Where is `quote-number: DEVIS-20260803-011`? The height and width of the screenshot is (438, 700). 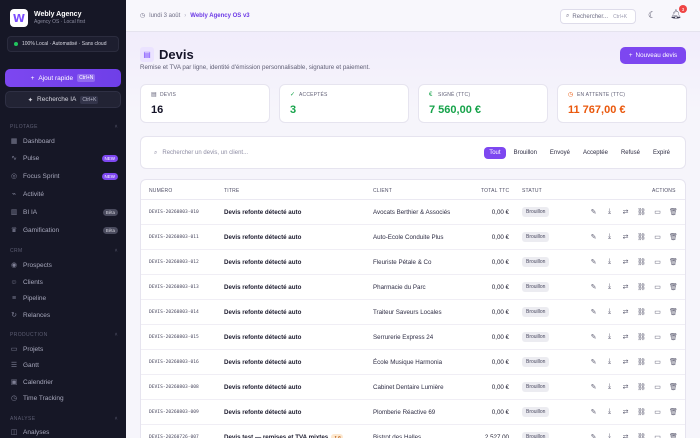
quote-number: DEVIS-20260803-011 is located at coordinates (174, 237).